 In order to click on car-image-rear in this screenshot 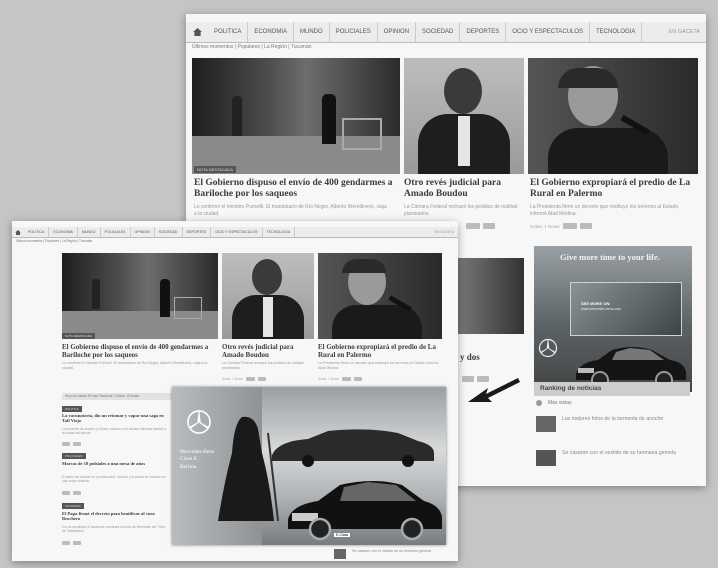, I will do `click(353, 448)`.